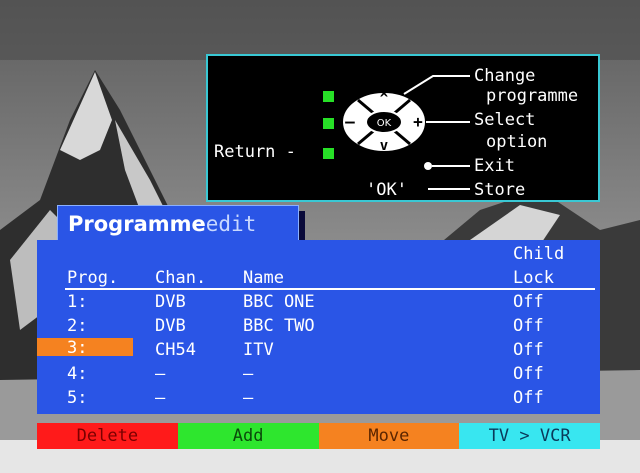 The image size is (640, 473). Describe the element at coordinates (77, 326) in the screenshot. I see `table-row-prog: 2:` at that location.